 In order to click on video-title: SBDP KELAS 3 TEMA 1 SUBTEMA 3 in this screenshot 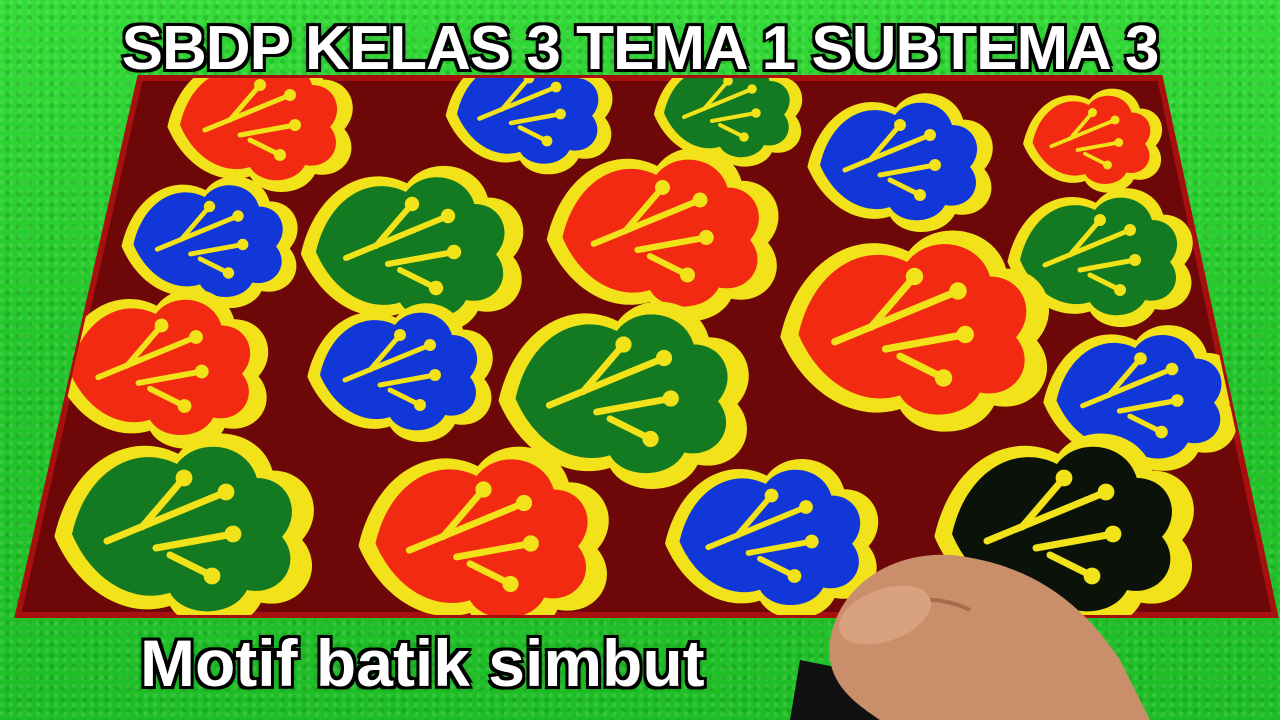, I will do `click(640, 48)`.